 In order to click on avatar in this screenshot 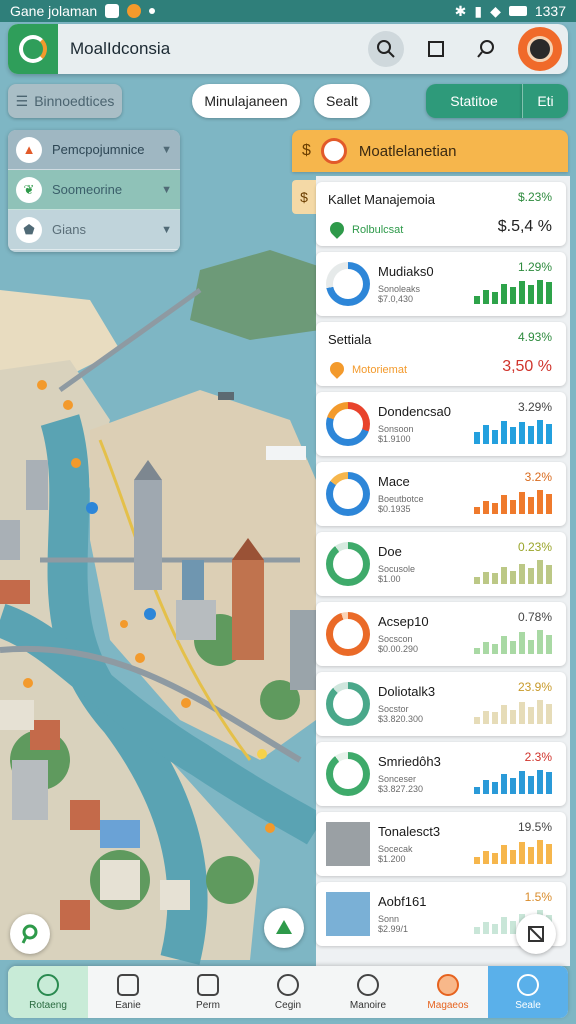, I will do `click(540, 49)`.